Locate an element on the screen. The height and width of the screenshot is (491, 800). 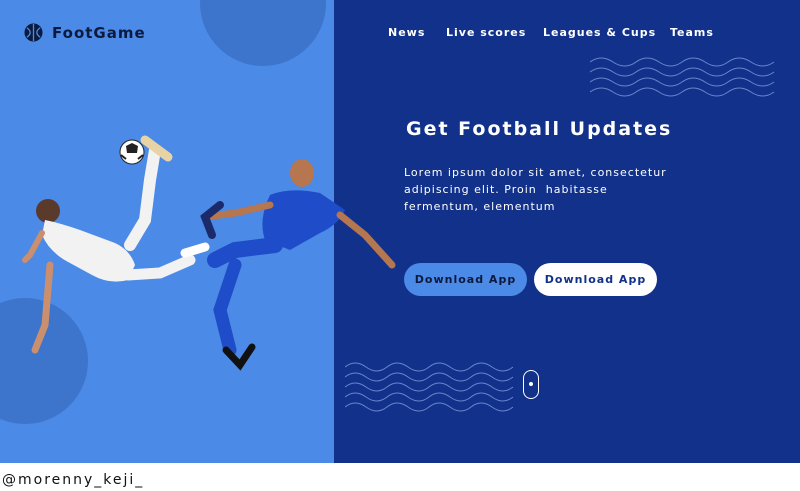
scroll-indicator is located at coordinates (531, 384).